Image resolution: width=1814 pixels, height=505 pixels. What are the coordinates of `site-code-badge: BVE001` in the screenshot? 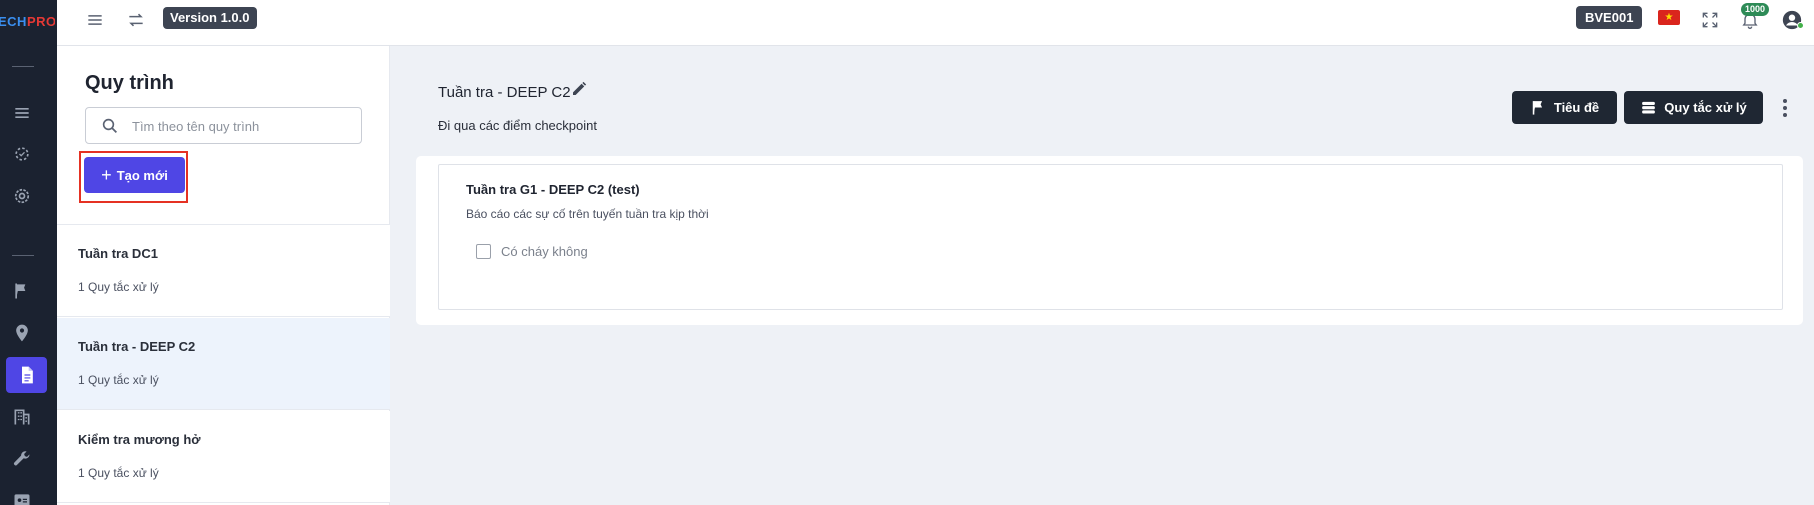 It's located at (1609, 17).